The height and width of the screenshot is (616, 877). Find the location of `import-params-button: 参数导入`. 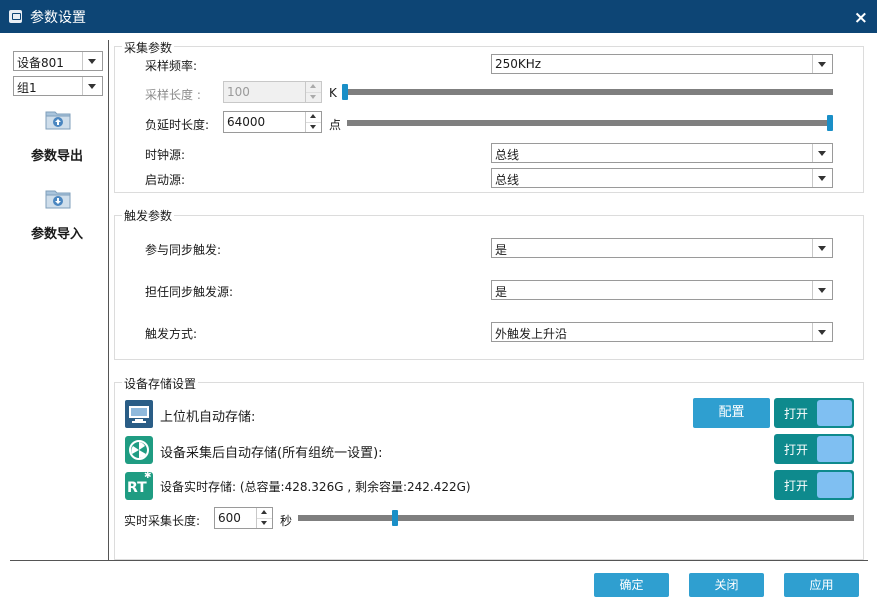

import-params-button: 参数导入 is located at coordinates (57, 232).